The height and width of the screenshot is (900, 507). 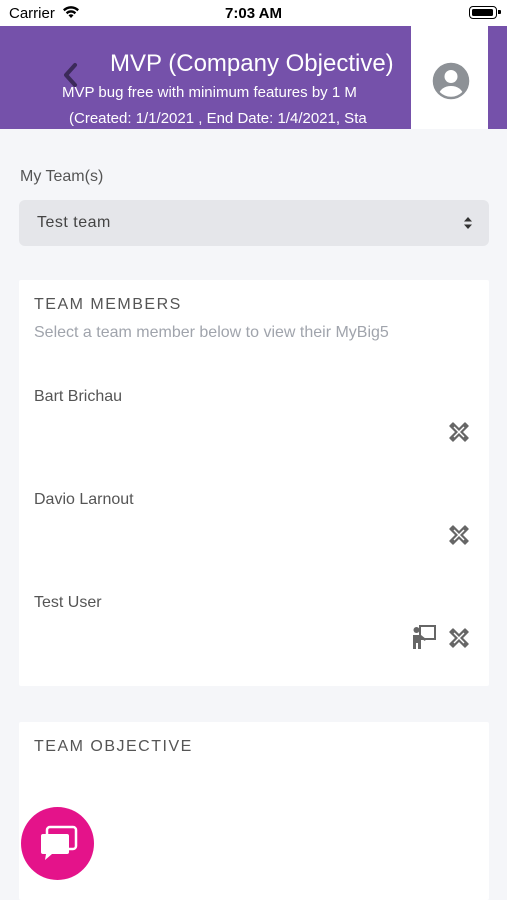 What do you see at coordinates (68, 603) in the screenshot?
I see `member-name: Test User` at bounding box center [68, 603].